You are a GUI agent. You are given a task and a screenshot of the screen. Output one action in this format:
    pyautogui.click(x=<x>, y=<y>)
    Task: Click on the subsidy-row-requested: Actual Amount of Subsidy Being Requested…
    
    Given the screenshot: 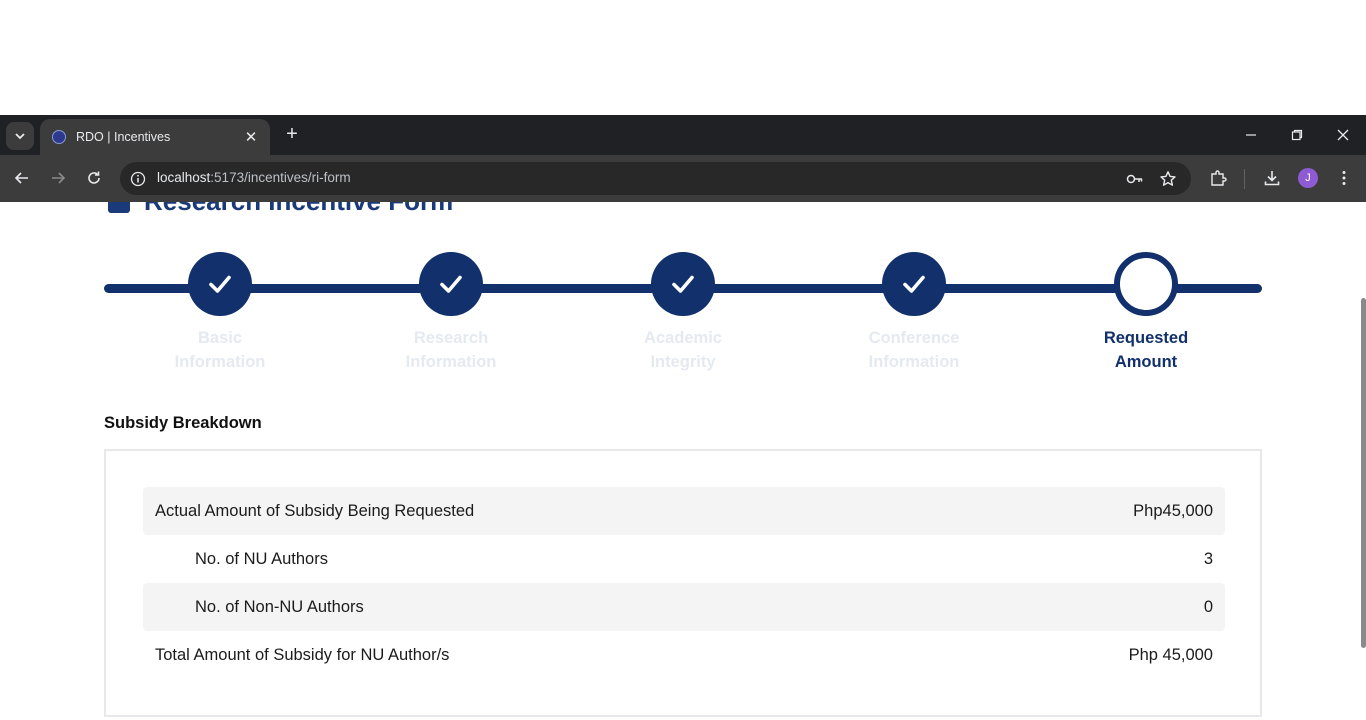 What is the action you would take?
    pyautogui.click(x=684, y=511)
    